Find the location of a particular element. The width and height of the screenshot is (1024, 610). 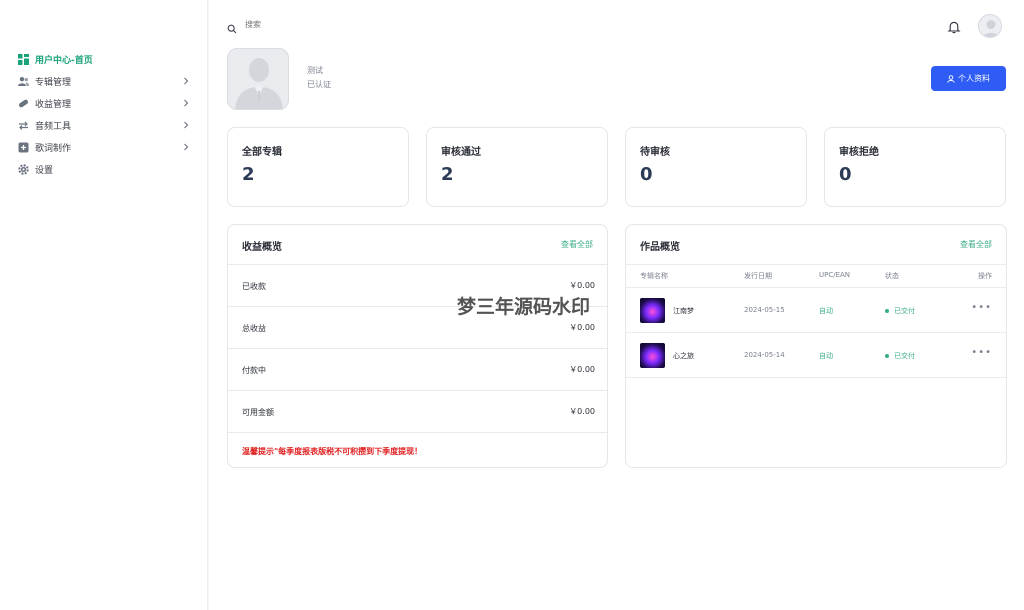

column-header: UPC/EAN is located at coordinates (835, 275).